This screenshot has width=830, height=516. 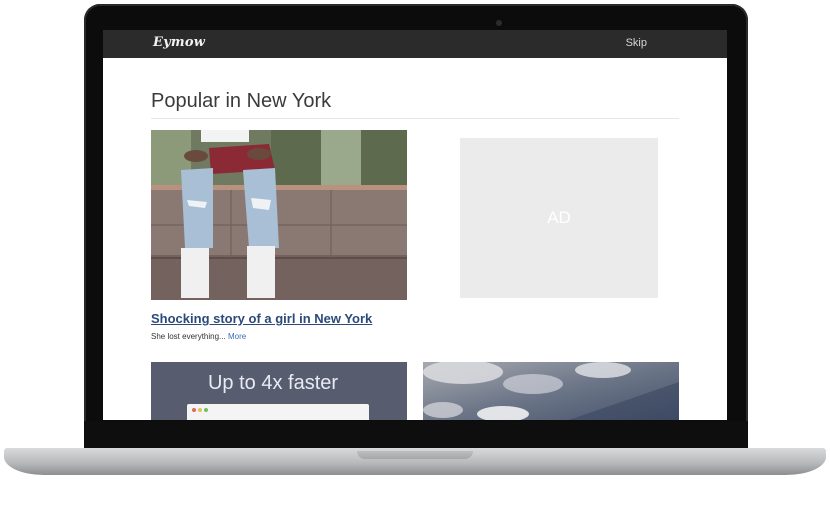 I want to click on sky-image-card, so click(x=551, y=391).